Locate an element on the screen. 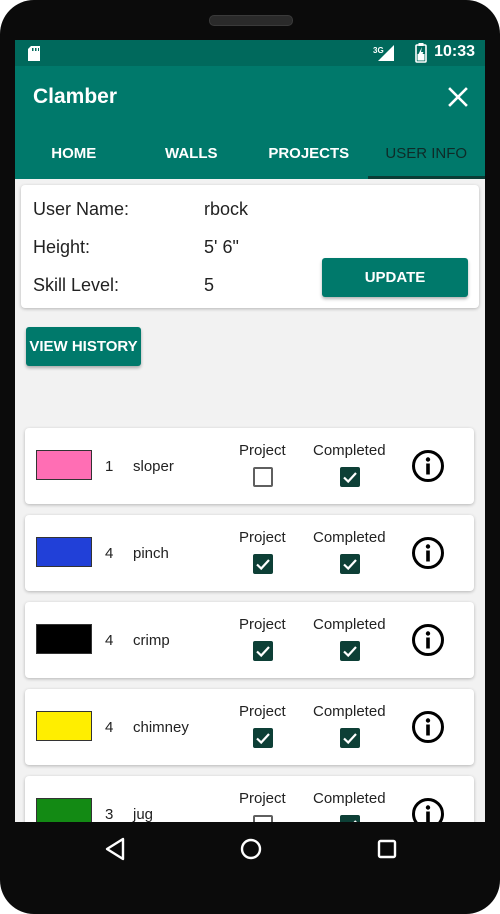 The width and height of the screenshot is (500, 914). update-button: UPDATE is located at coordinates (395, 277).